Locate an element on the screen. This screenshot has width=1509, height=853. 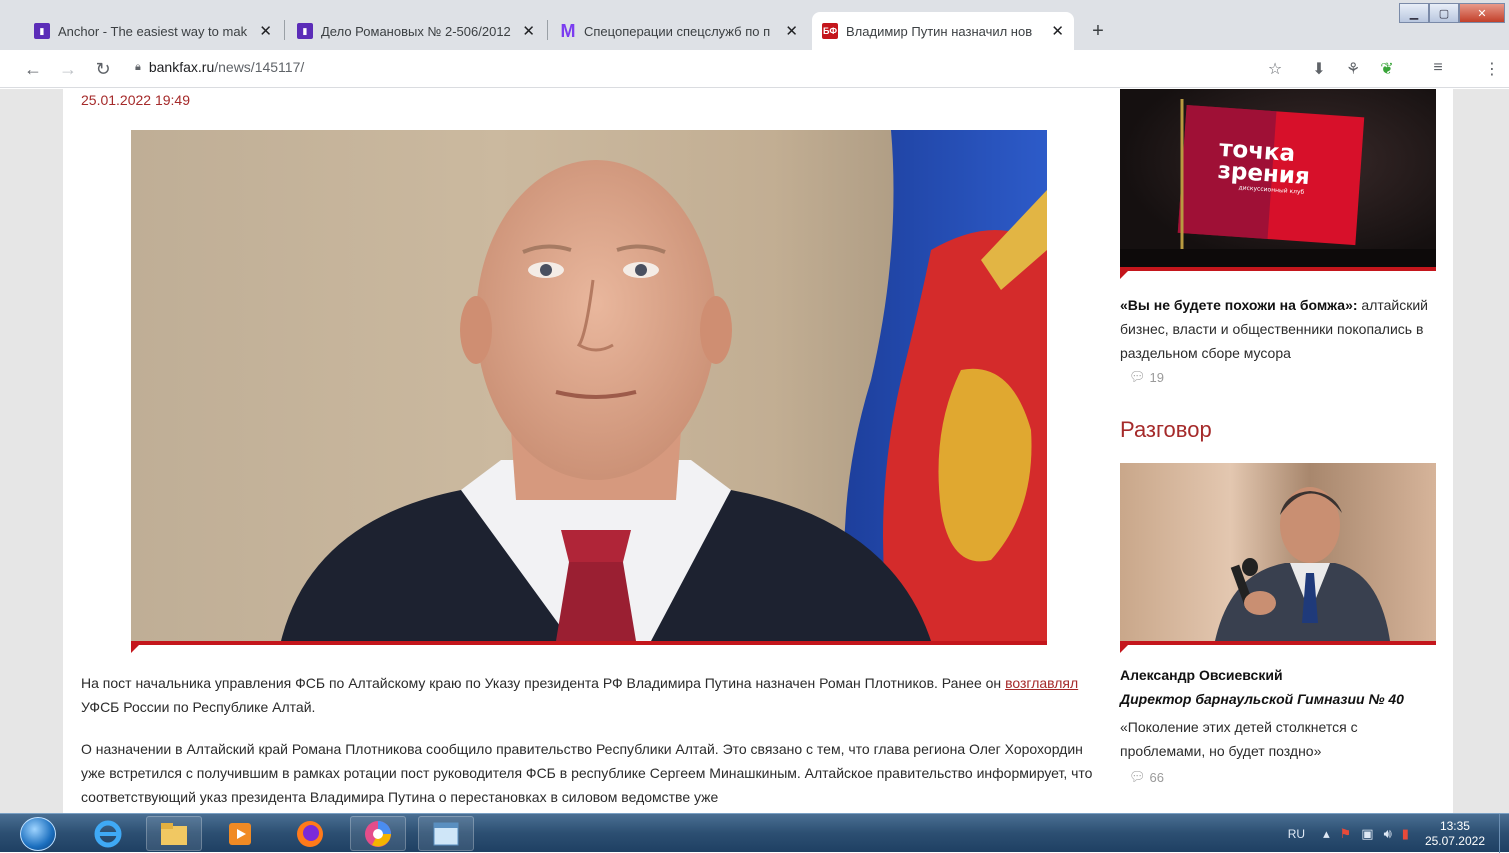
system-tray: RU ▴ ⚑ ▣ 🔊︎ ▮ 13:35 25.07.2022 is located at coordinates (1398, 833).